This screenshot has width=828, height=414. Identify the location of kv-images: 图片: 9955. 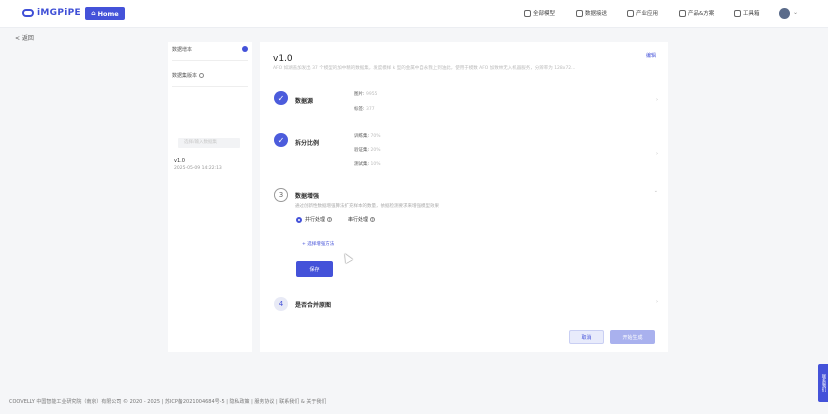
(365, 94).